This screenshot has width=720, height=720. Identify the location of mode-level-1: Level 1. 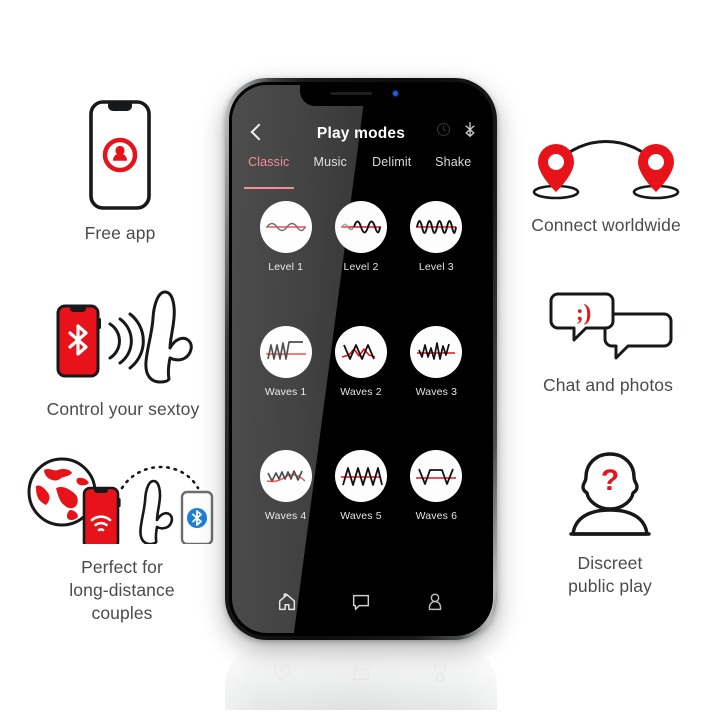
(285, 263).